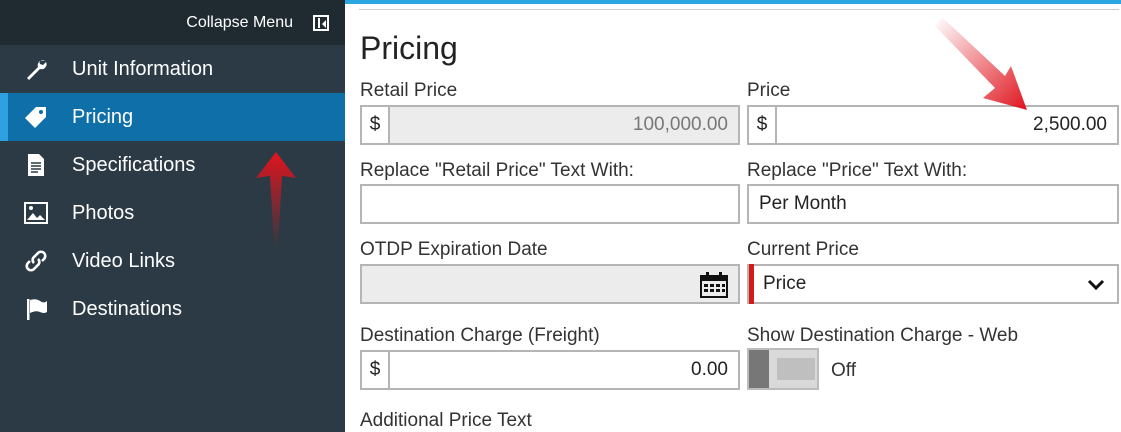 The width and height of the screenshot is (1121, 432). What do you see at coordinates (172, 22) in the screenshot?
I see `collapse-menu-button: Collapse Menu` at bounding box center [172, 22].